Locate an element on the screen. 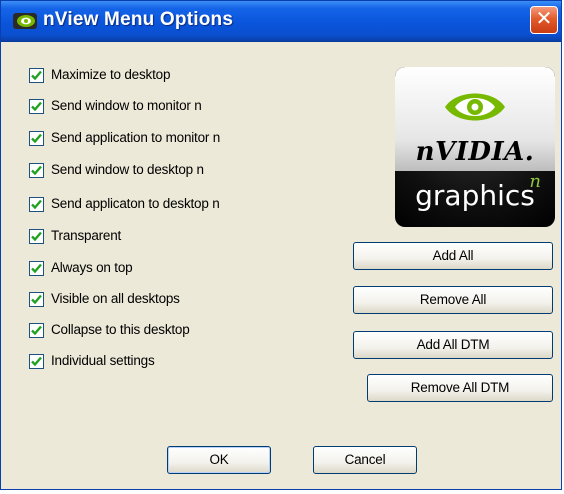  option-label: Collapse to this desktop is located at coordinates (120, 329).